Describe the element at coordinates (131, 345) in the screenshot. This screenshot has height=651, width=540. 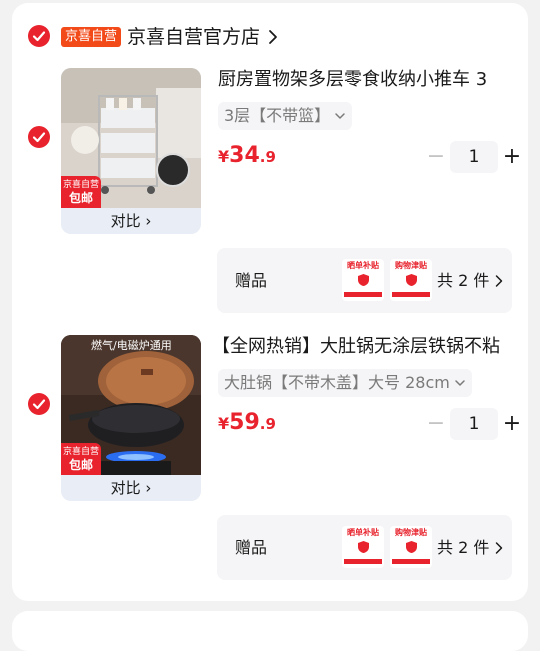
I see `thumb-caption: 燃气/电磁炉通用` at that location.